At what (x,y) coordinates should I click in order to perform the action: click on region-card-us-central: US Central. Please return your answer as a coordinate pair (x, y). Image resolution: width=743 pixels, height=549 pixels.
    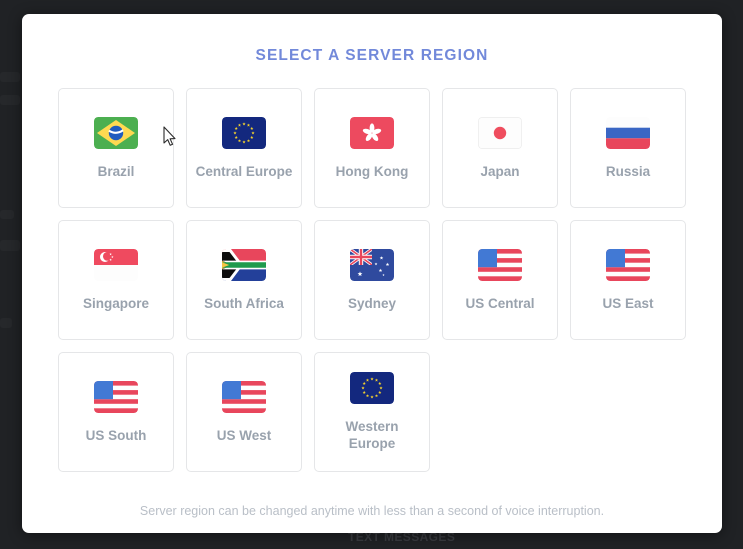
    Looking at the image, I should click on (500, 280).